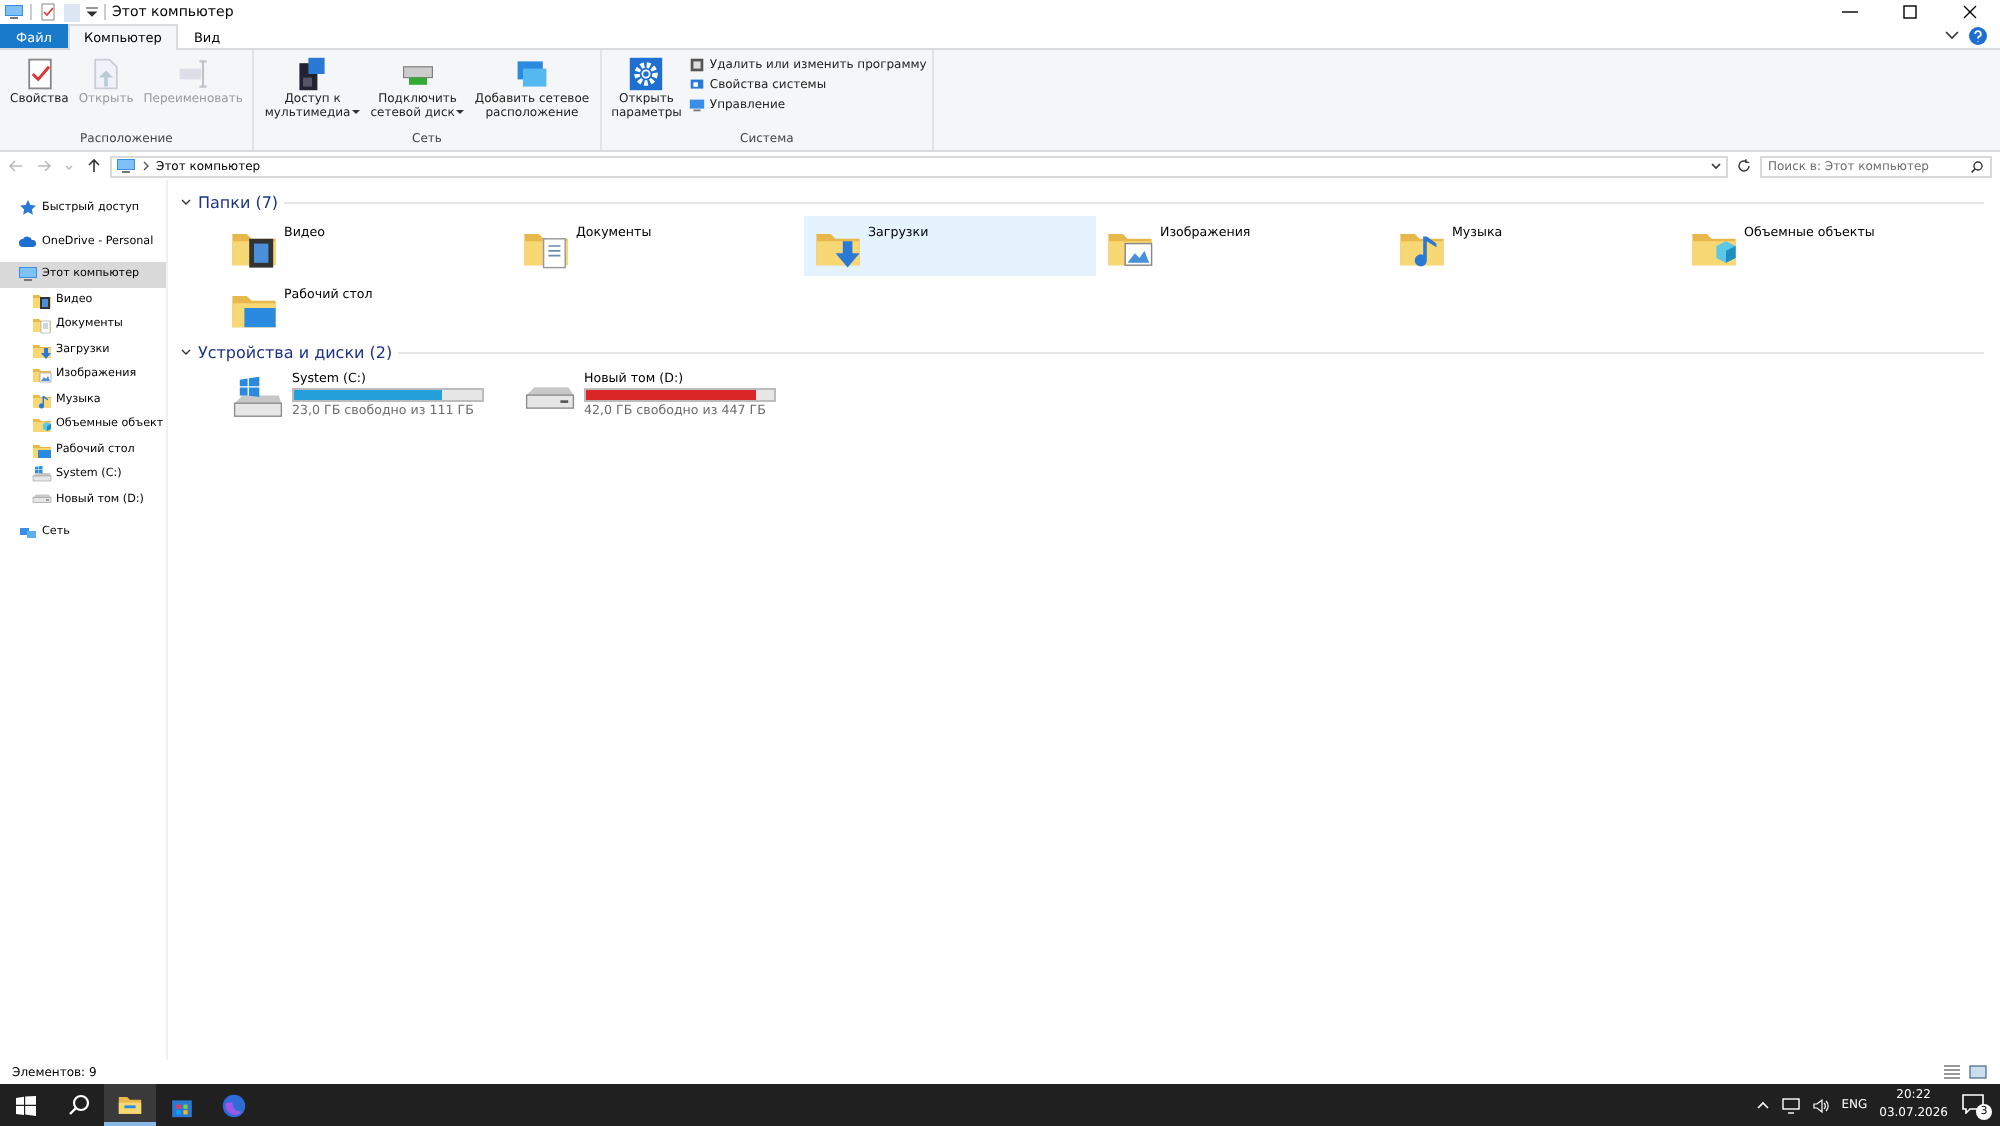 This screenshot has width=2000, height=1126. I want to click on chevron-icon, so click(146, 166).